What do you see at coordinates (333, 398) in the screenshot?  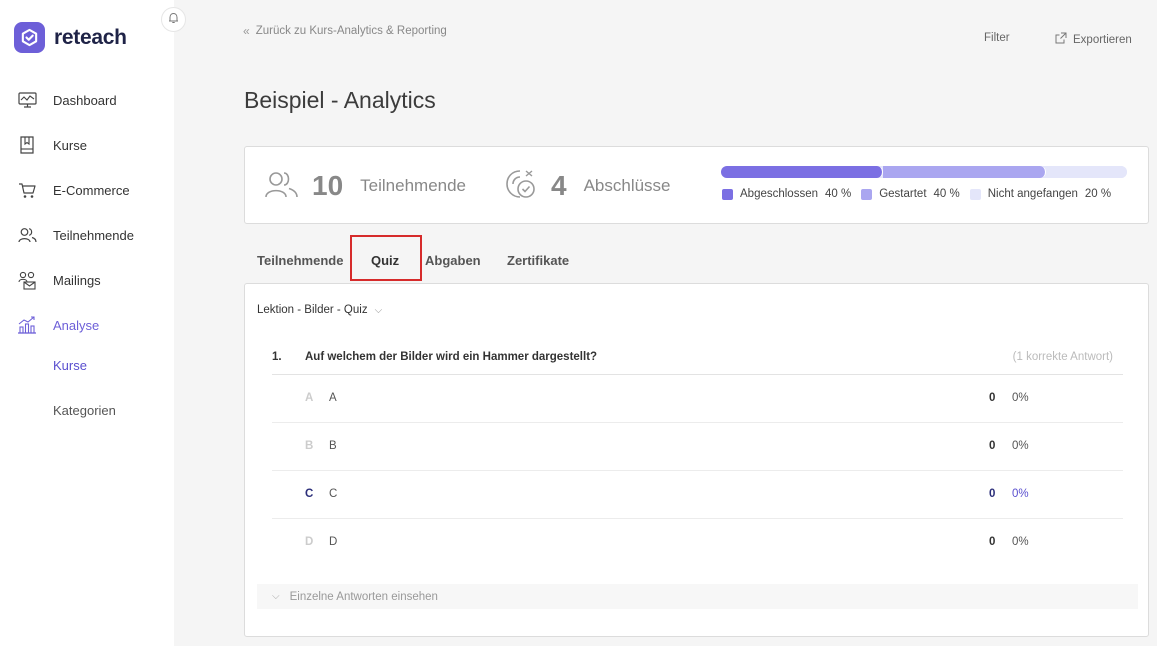 I see `answer-text: A` at bounding box center [333, 398].